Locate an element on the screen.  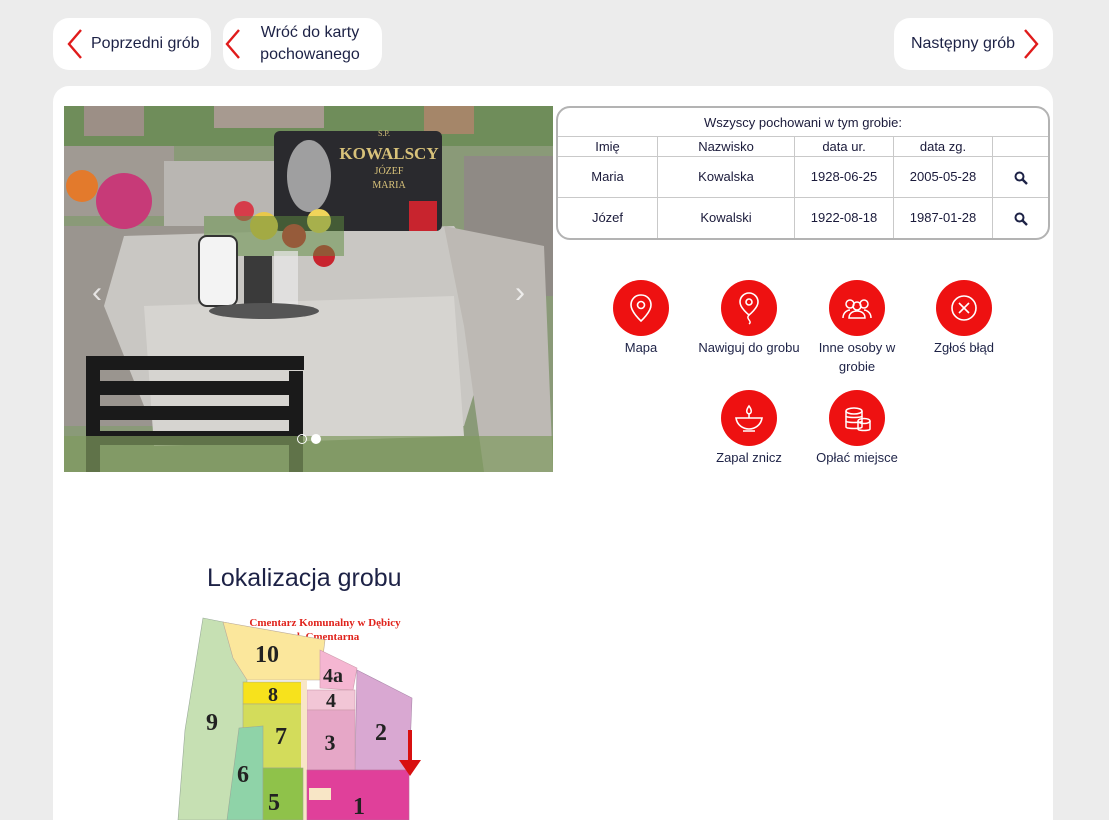
coins-icon is located at coordinates (857, 418).